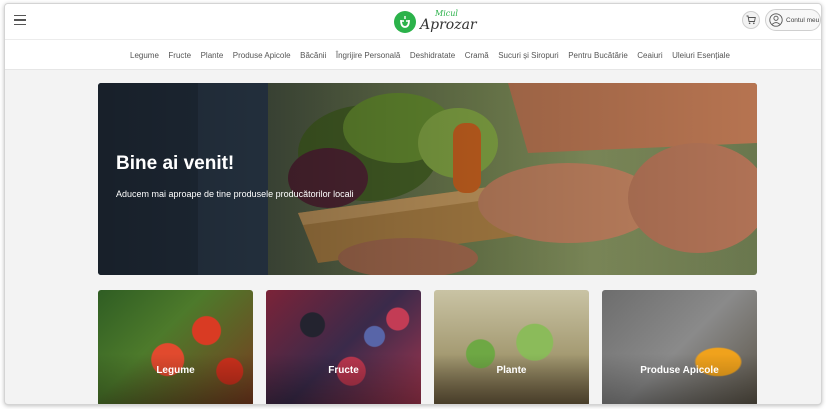 This screenshot has width=826, height=409. I want to click on category-card-fructe: Fructe, so click(343, 347).